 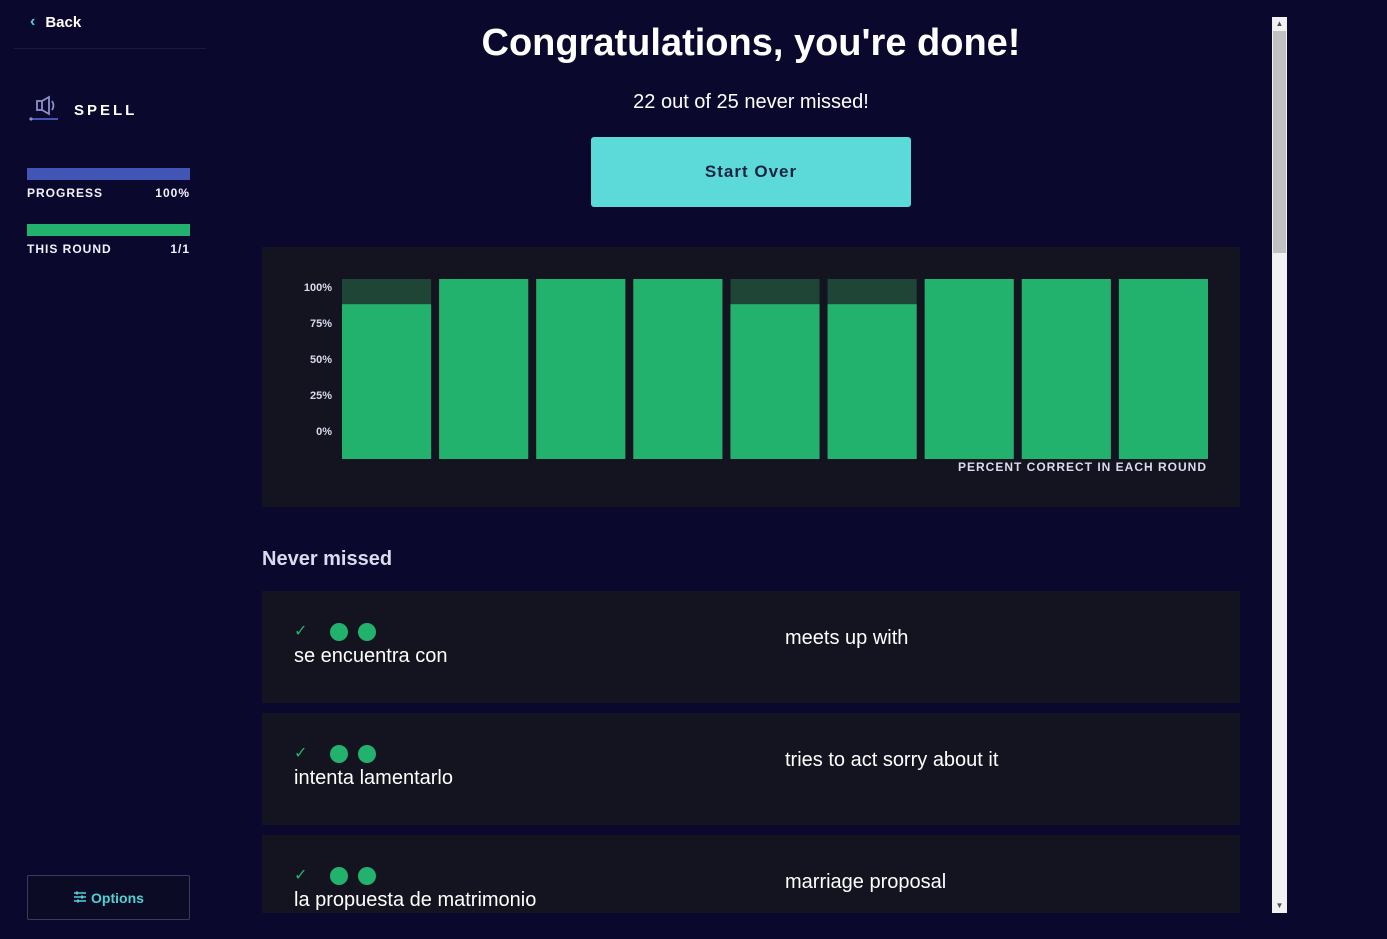 I want to click on page-title: Congratulations, you're done!, so click(x=751, y=43).